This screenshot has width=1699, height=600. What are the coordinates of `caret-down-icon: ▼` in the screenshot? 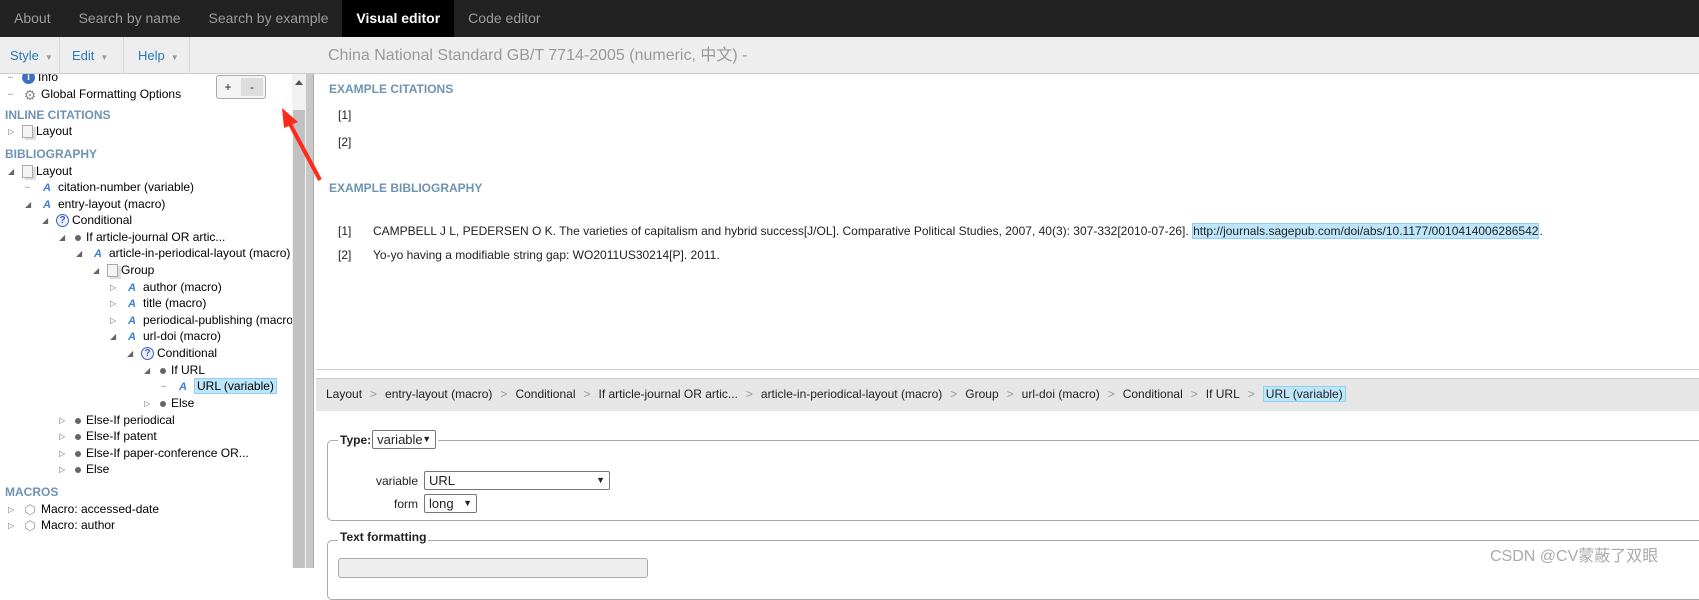 It's located at (174, 57).